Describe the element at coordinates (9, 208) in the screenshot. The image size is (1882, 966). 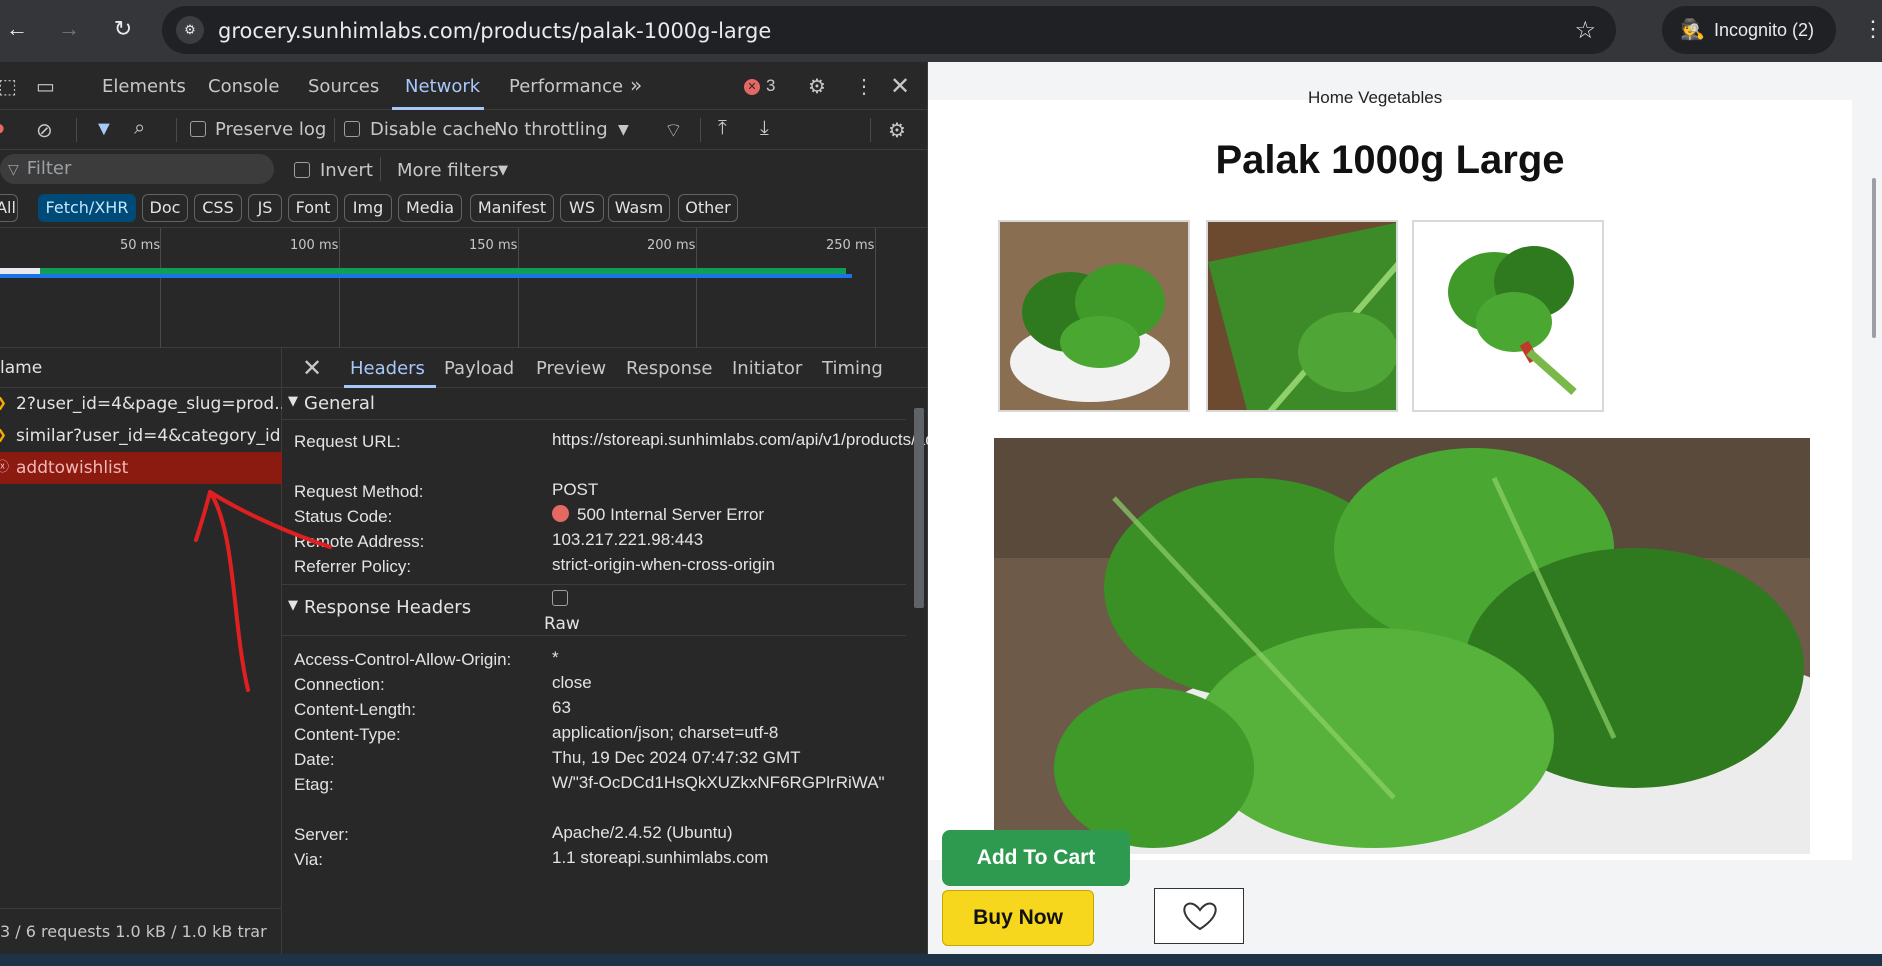
I see `chip-all: All` at that location.